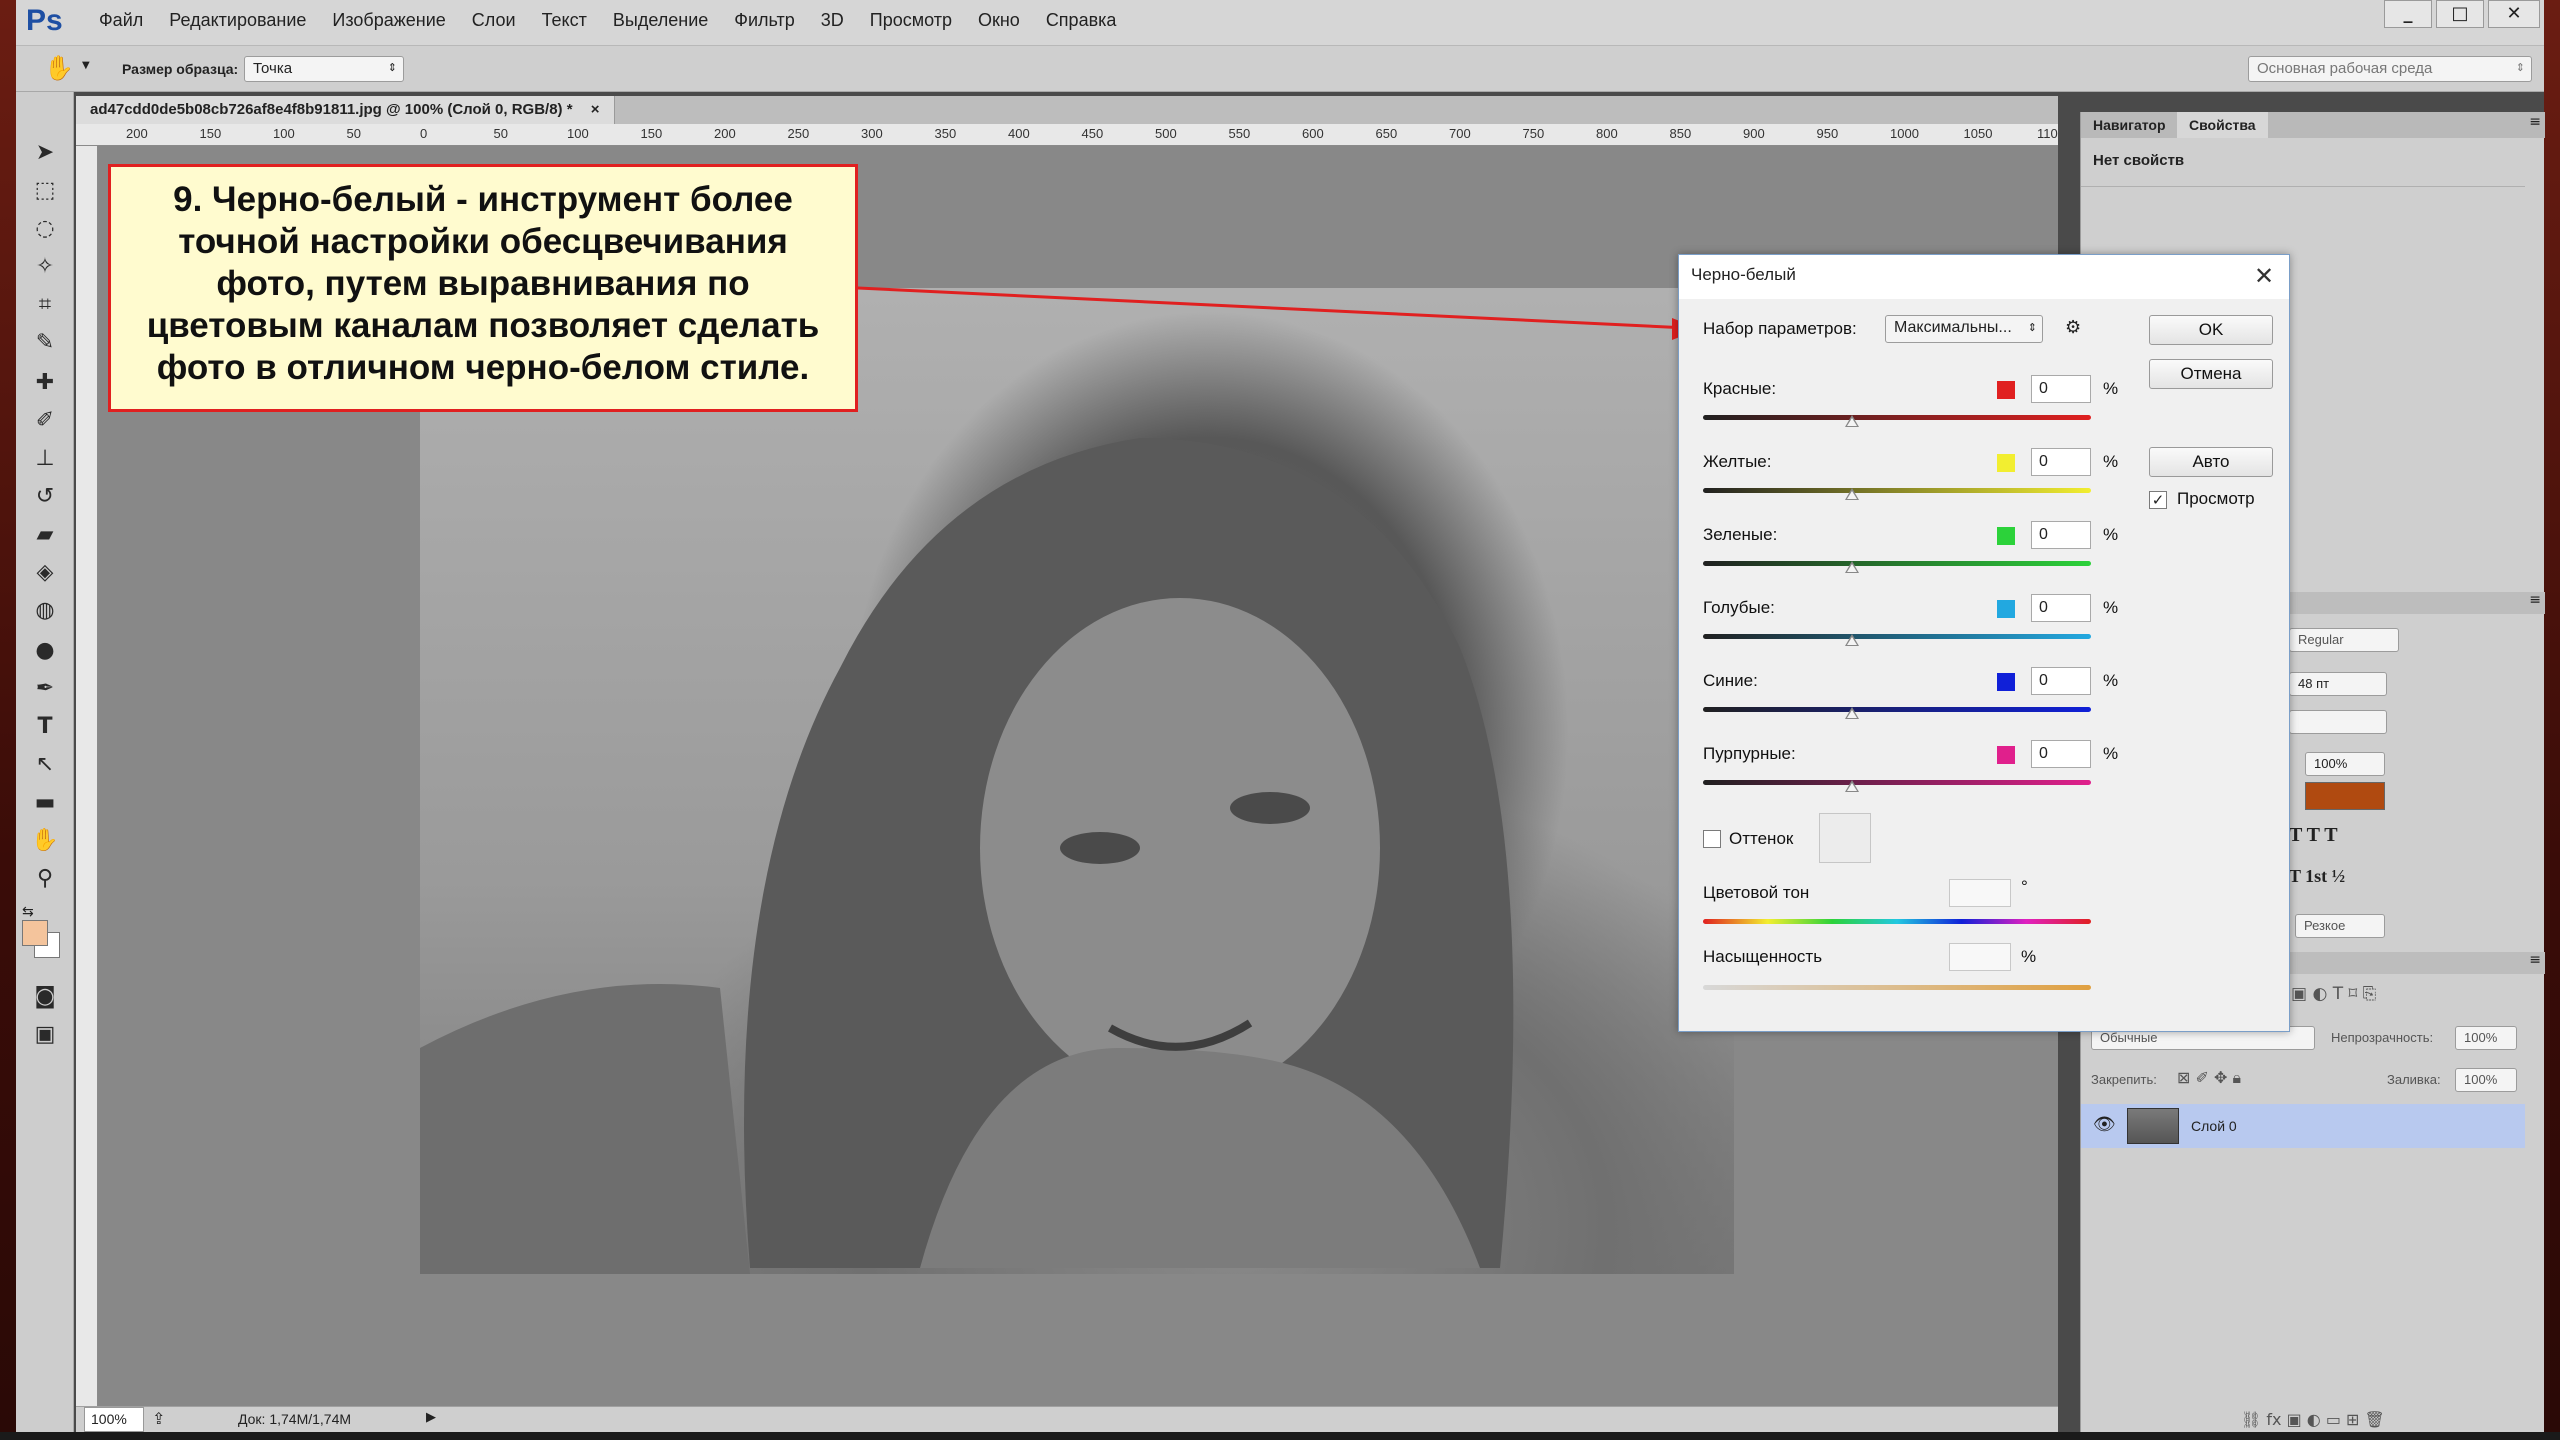 This screenshot has height=1440, width=2560. I want to click on marquee-tool-icon: ⬚, so click(45, 191).